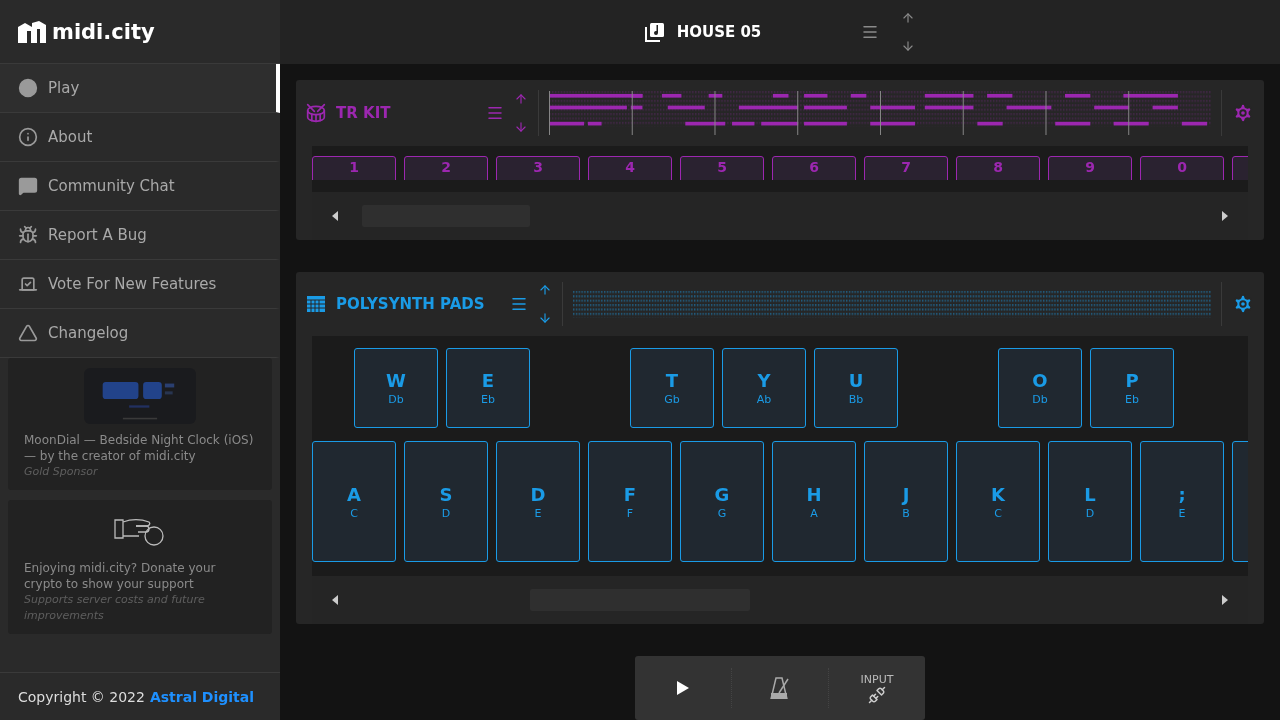  What do you see at coordinates (120, 576) in the screenshot?
I see `donate-text: Enjoying midi.city? Donate your crypto to show your support` at bounding box center [120, 576].